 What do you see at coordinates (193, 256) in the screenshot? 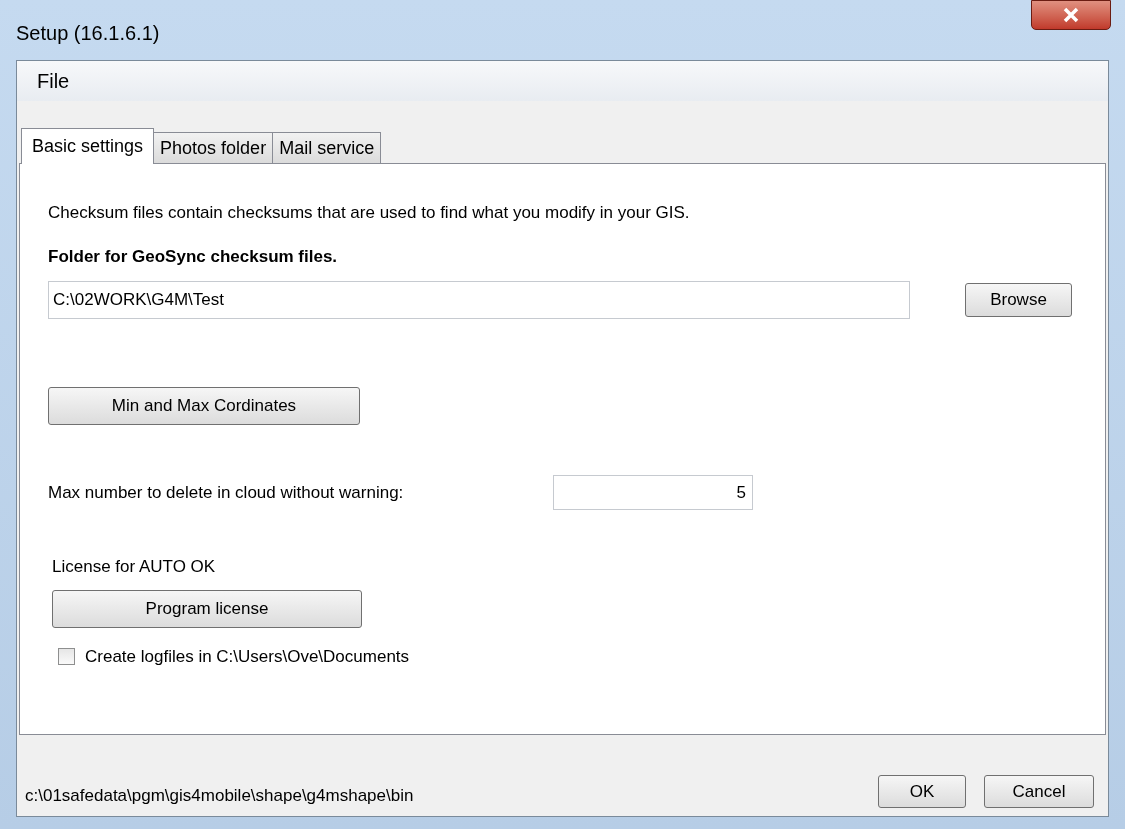
I see `folder-label: Folder for GeoSync checksum files.` at bounding box center [193, 256].